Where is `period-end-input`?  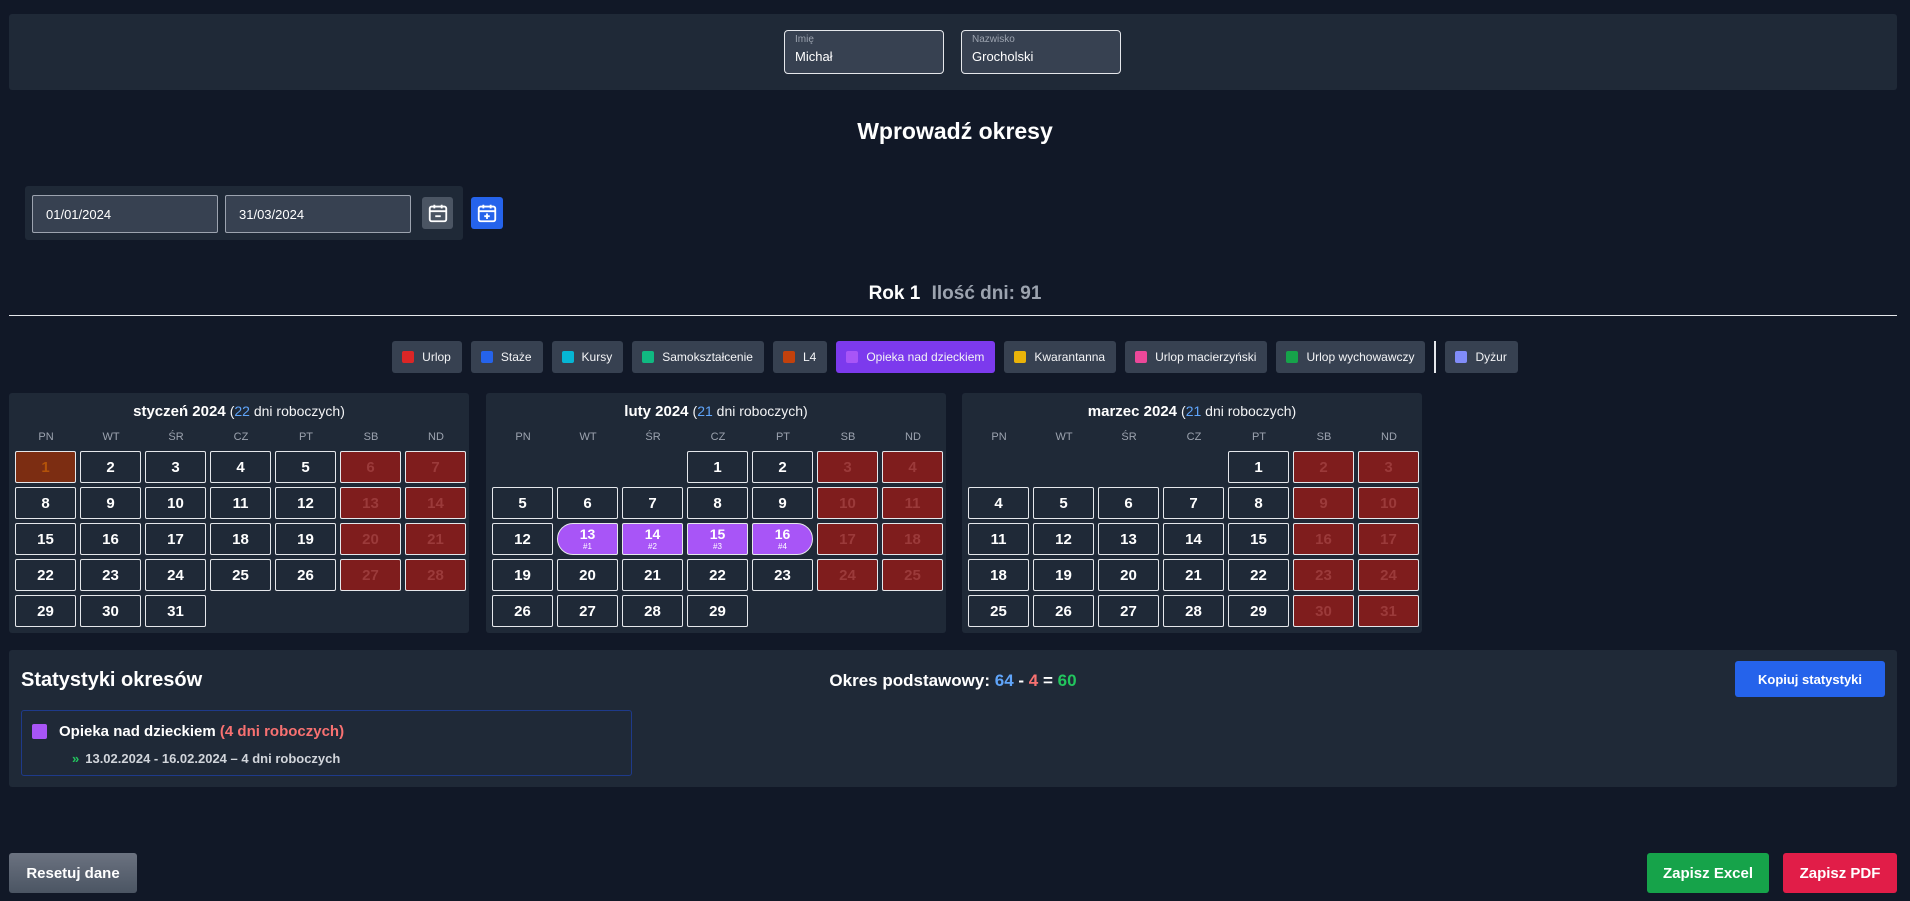
period-end-input is located at coordinates (318, 214).